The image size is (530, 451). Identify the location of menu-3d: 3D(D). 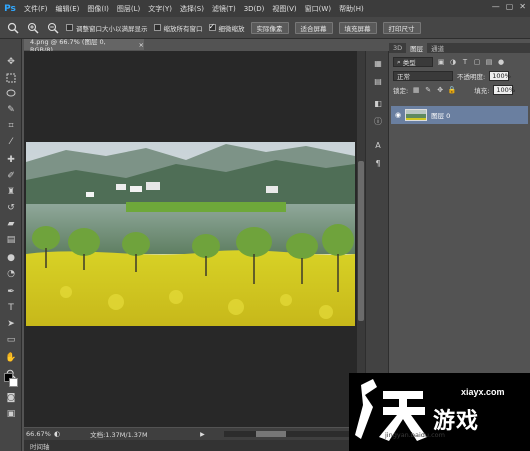
(254, 9).